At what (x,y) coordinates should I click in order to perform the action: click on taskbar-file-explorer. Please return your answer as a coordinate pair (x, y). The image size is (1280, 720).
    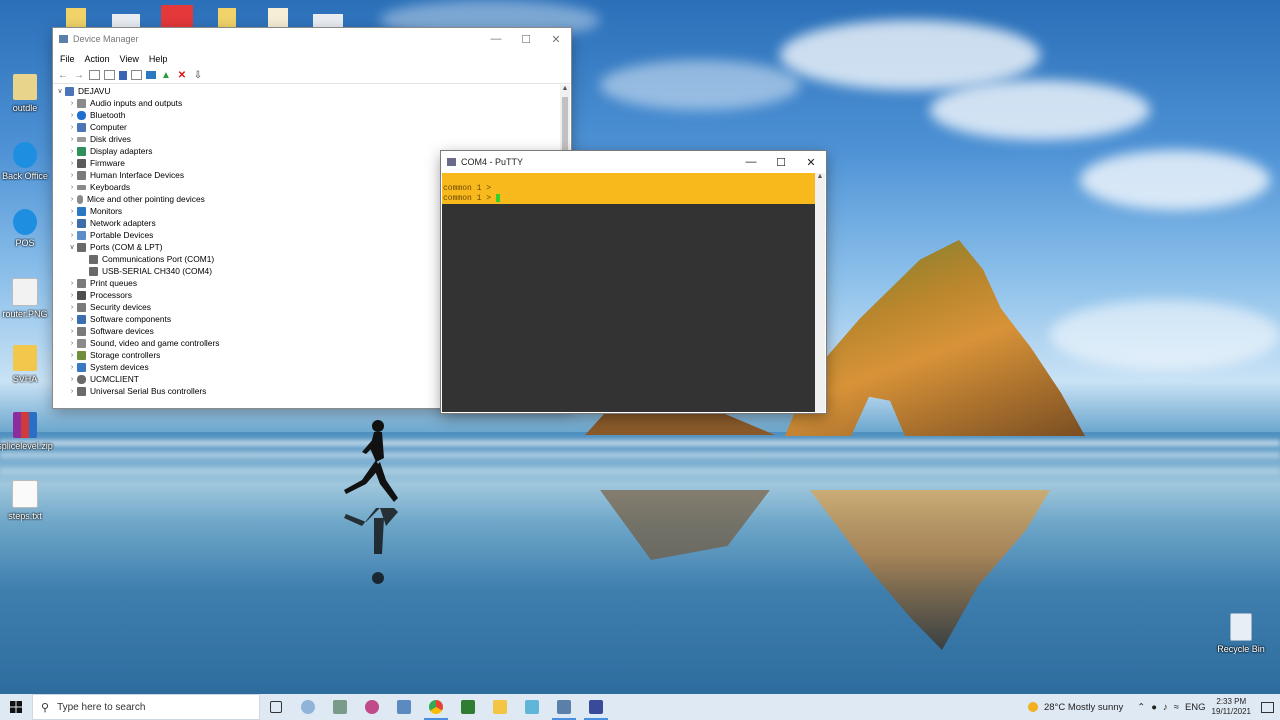
    Looking at the image, I should click on (500, 707).